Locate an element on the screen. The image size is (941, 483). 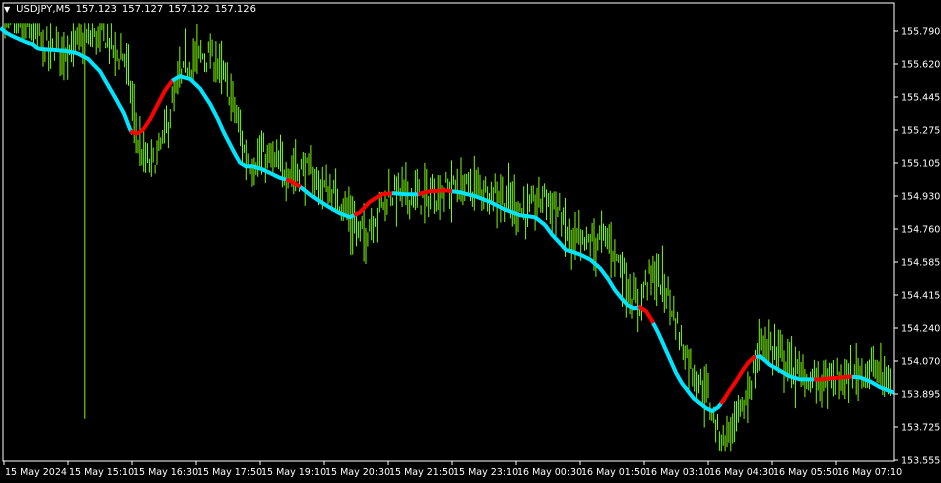
price-label: 155.275 is located at coordinates (920, 131).